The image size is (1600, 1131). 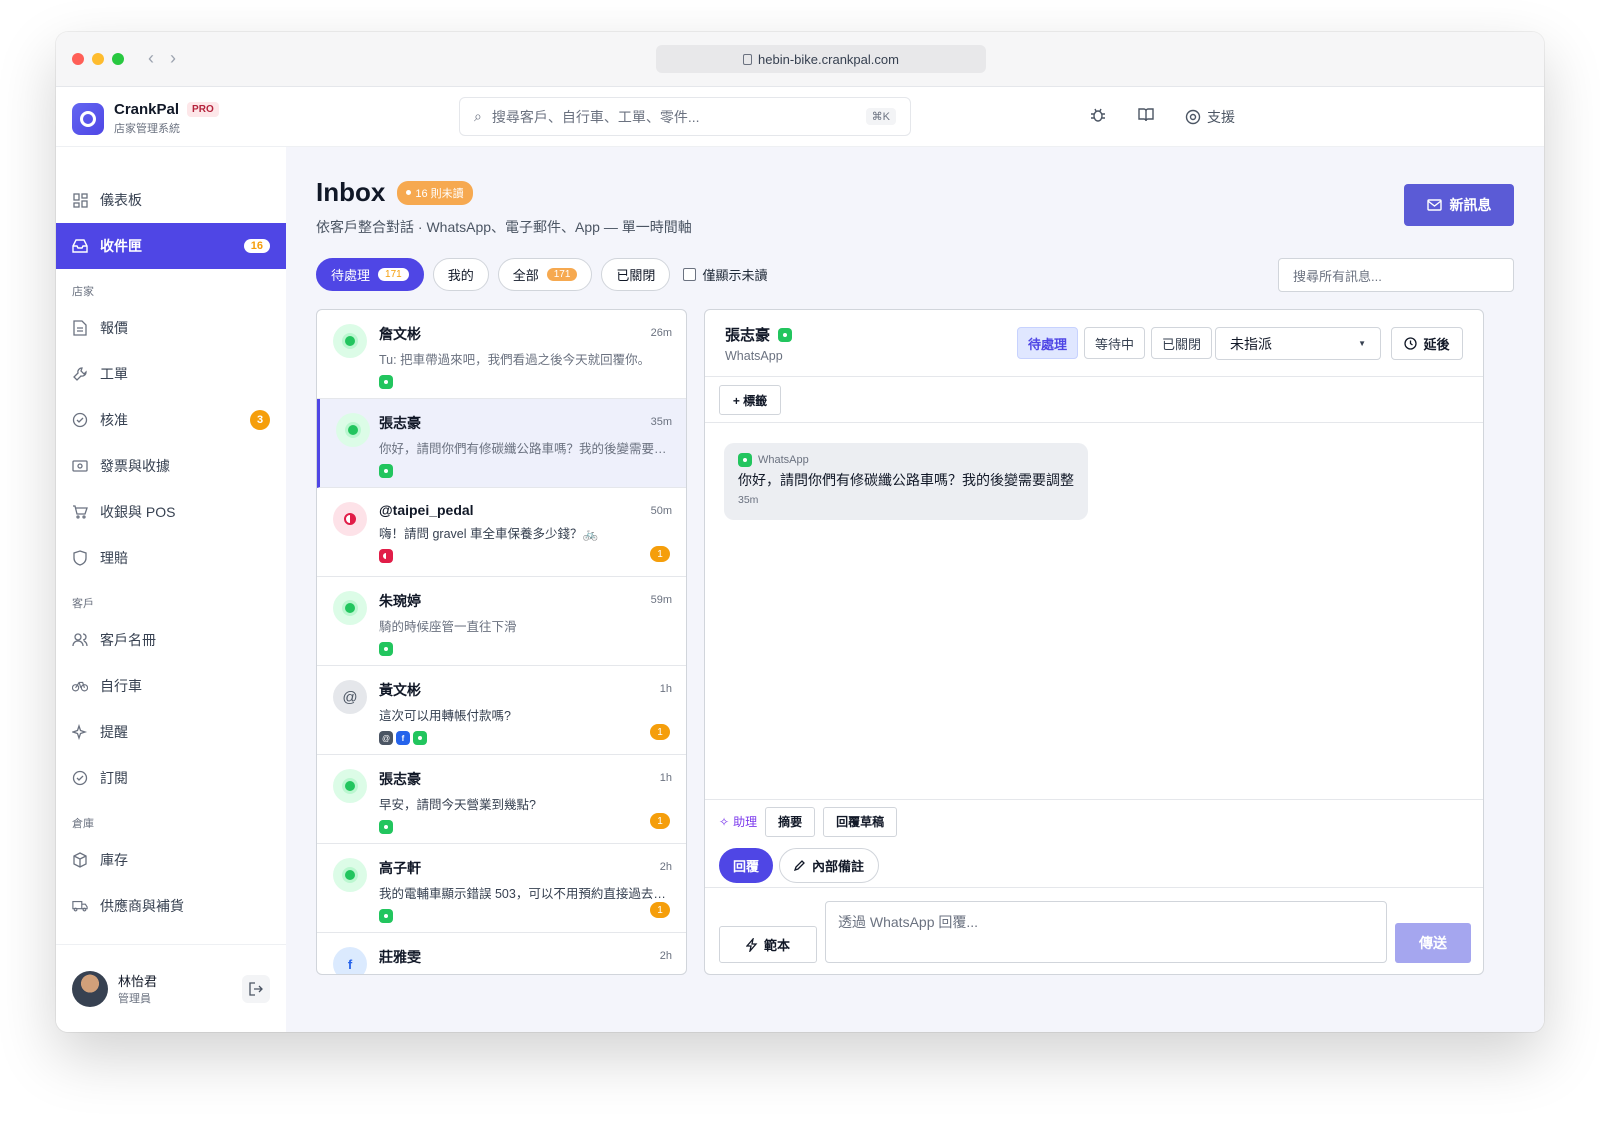 I want to click on logout-icon, so click(x=256, y=988).